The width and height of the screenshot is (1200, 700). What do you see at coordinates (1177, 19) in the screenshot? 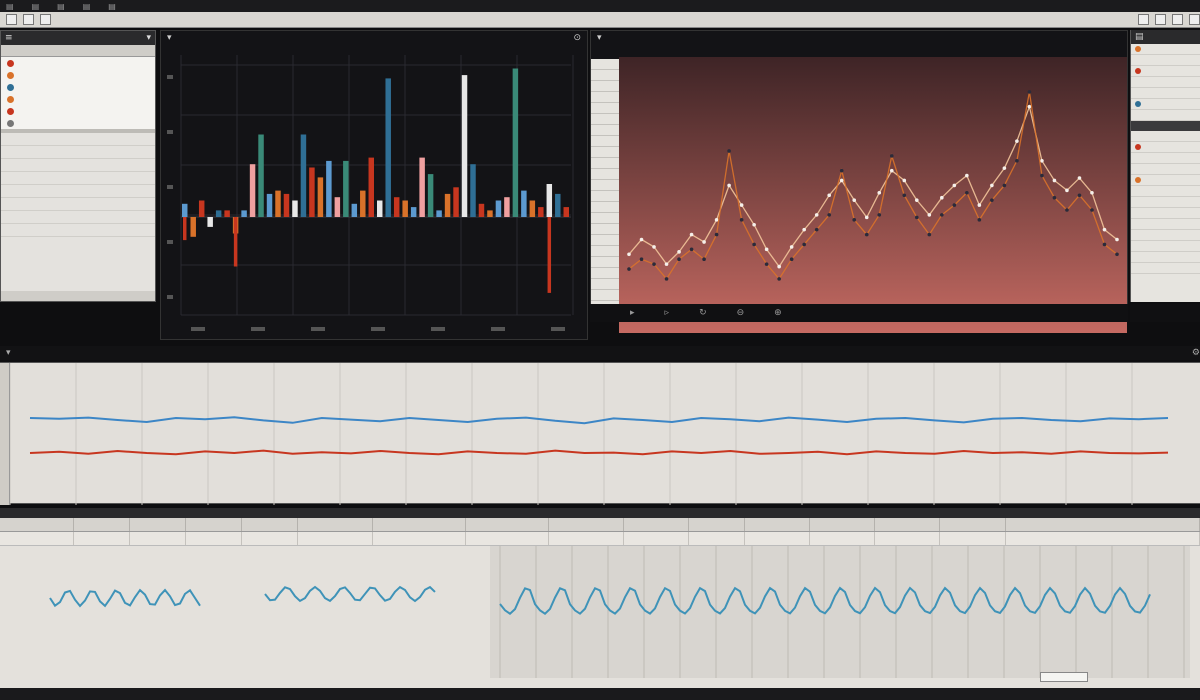
I see `minimize-icon` at bounding box center [1177, 19].